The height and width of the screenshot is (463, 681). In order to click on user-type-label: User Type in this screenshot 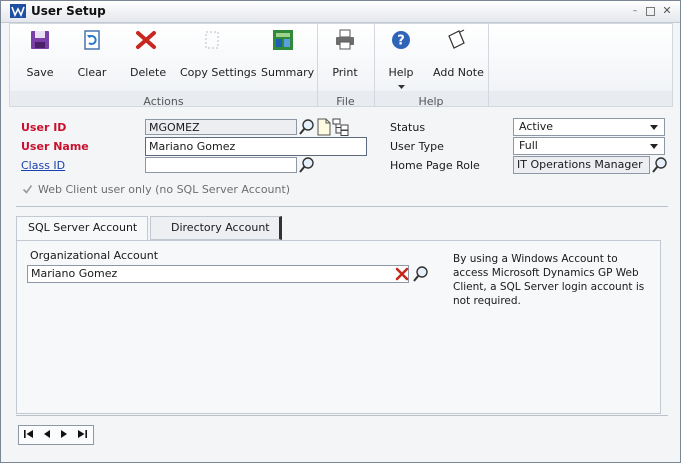, I will do `click(417, 146)`.